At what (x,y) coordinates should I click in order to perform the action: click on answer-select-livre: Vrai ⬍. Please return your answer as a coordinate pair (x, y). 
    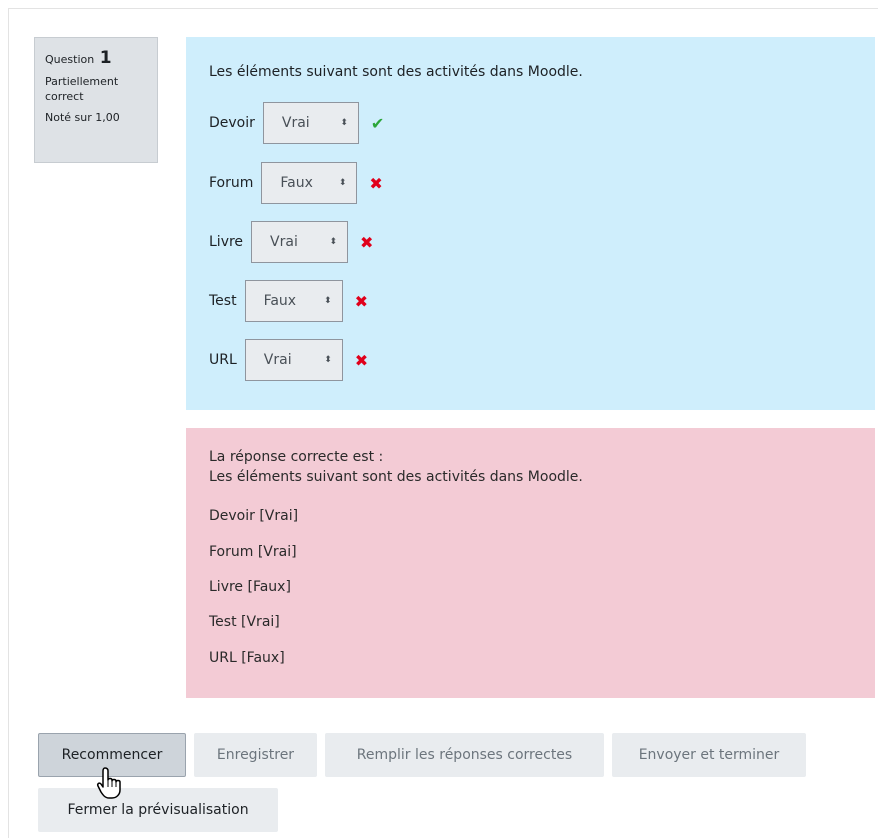
    Looking at the image, I should click on (300, 242).